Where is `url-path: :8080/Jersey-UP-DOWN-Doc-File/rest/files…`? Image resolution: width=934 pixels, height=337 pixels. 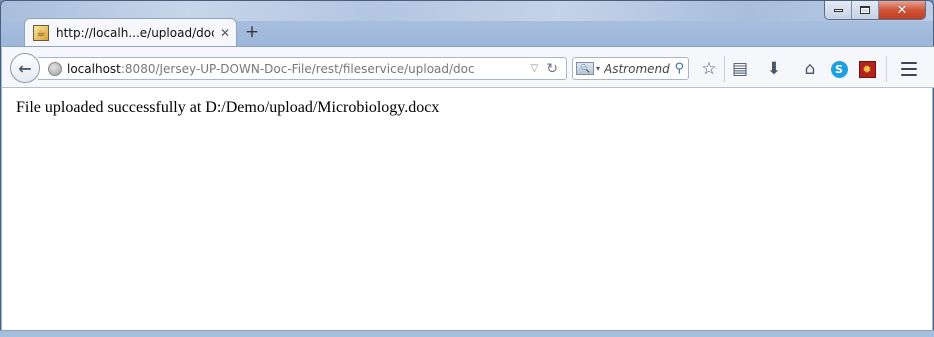
url-path: :8080/Jersey-UP-DOWN-Doc-File/rest/files… is located at coordinates (297, 68).